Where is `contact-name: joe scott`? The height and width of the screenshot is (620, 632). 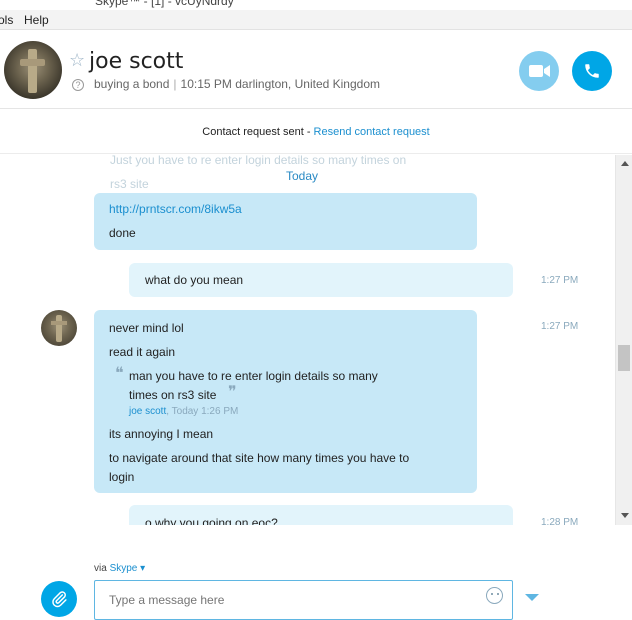 contact-name: joe scott is located at coordinates (136, 61).